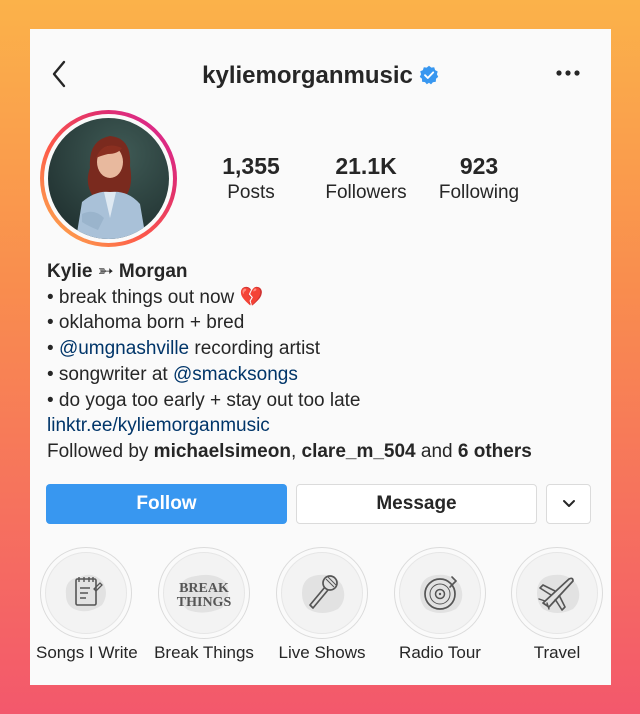  I want to click on posts-count: 1,355, so click(251, 166).